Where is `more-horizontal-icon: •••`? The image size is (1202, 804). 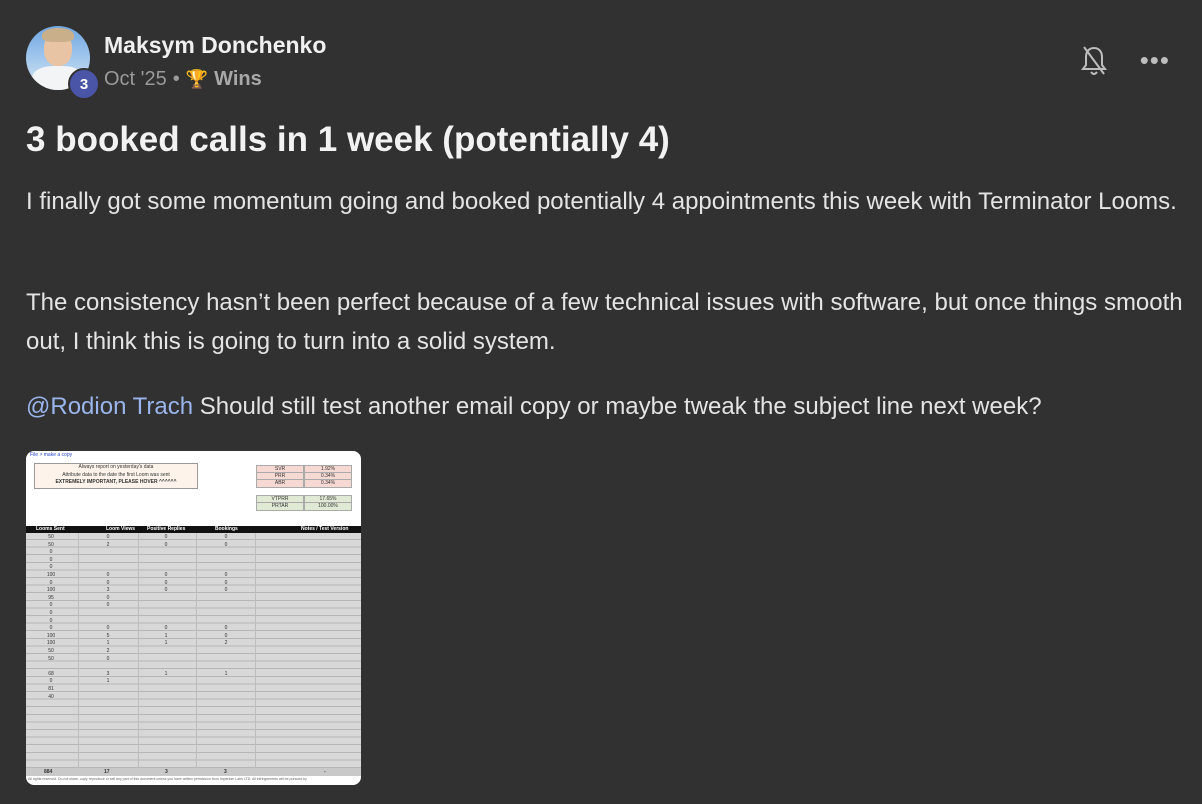 more-horizontal-icon: ••• is located at coordinates (1155, 60).